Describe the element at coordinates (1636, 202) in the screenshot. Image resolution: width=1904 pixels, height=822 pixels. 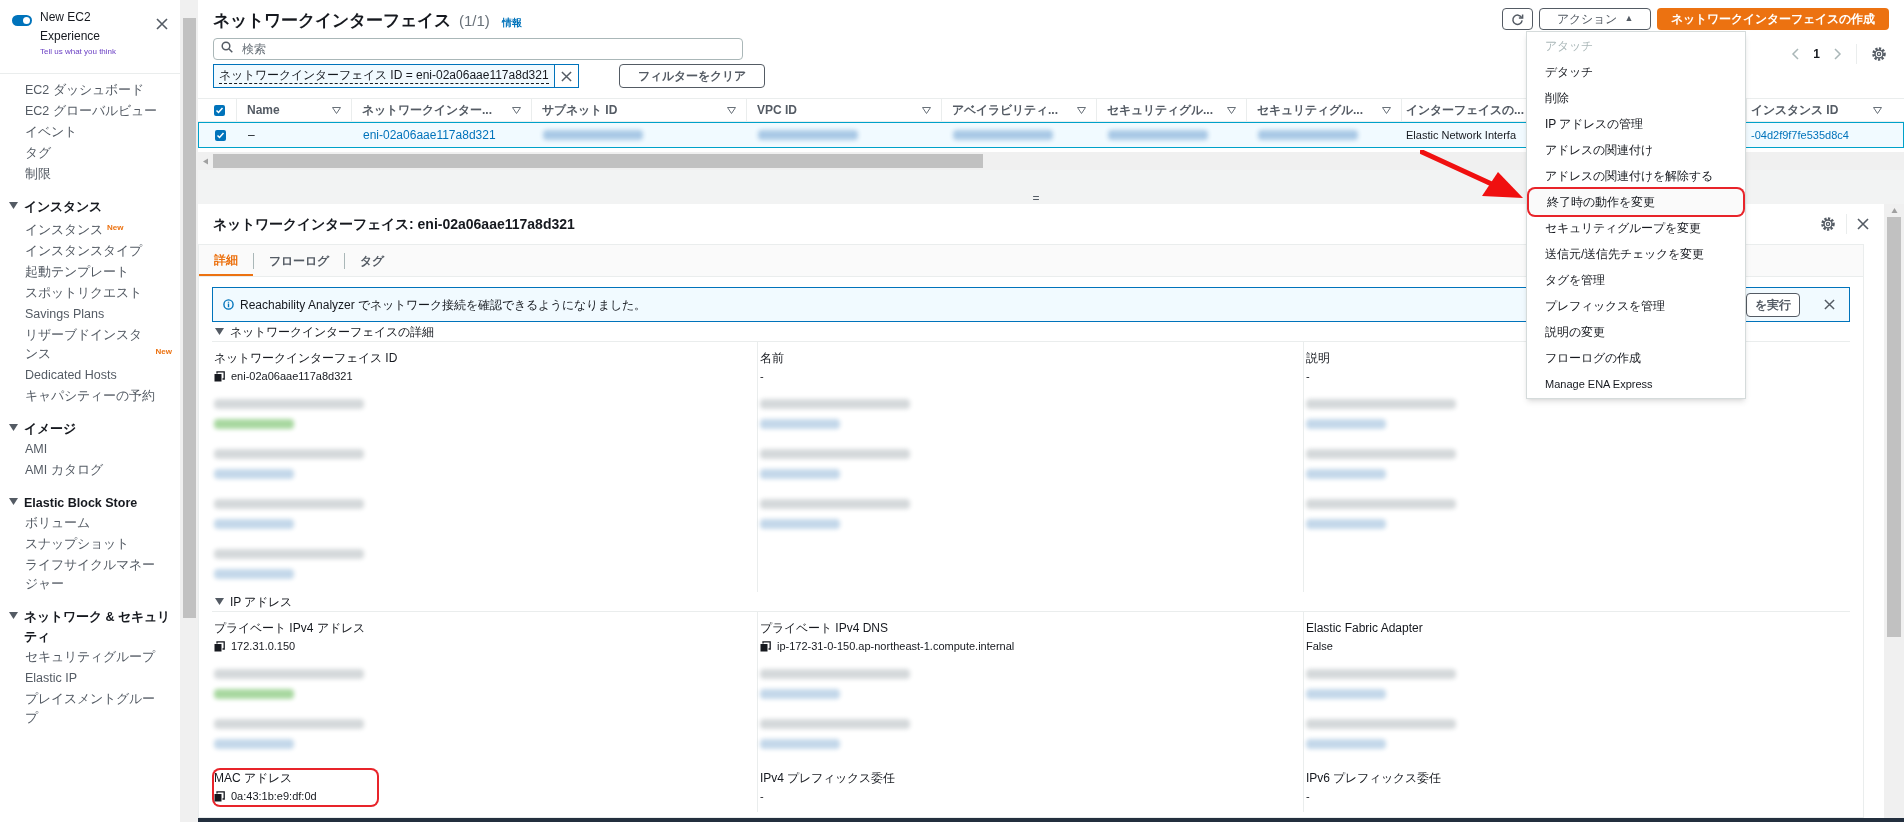
I see `menu-item: 終了時の動作を変更` at that location.